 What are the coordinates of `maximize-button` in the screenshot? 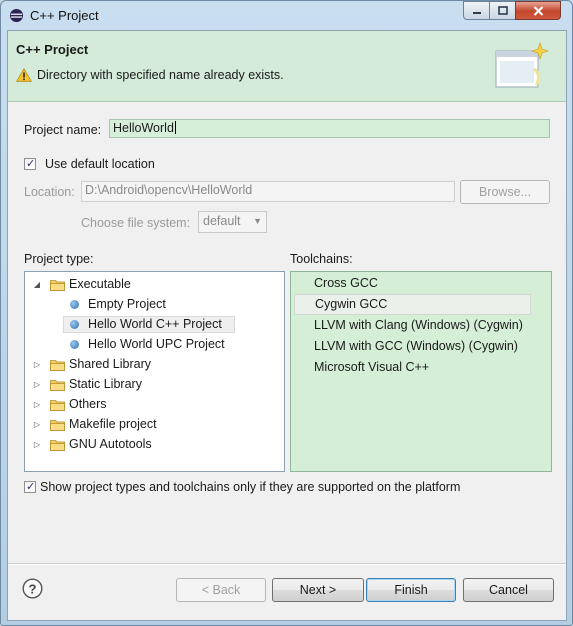 It's located at (502, 10).